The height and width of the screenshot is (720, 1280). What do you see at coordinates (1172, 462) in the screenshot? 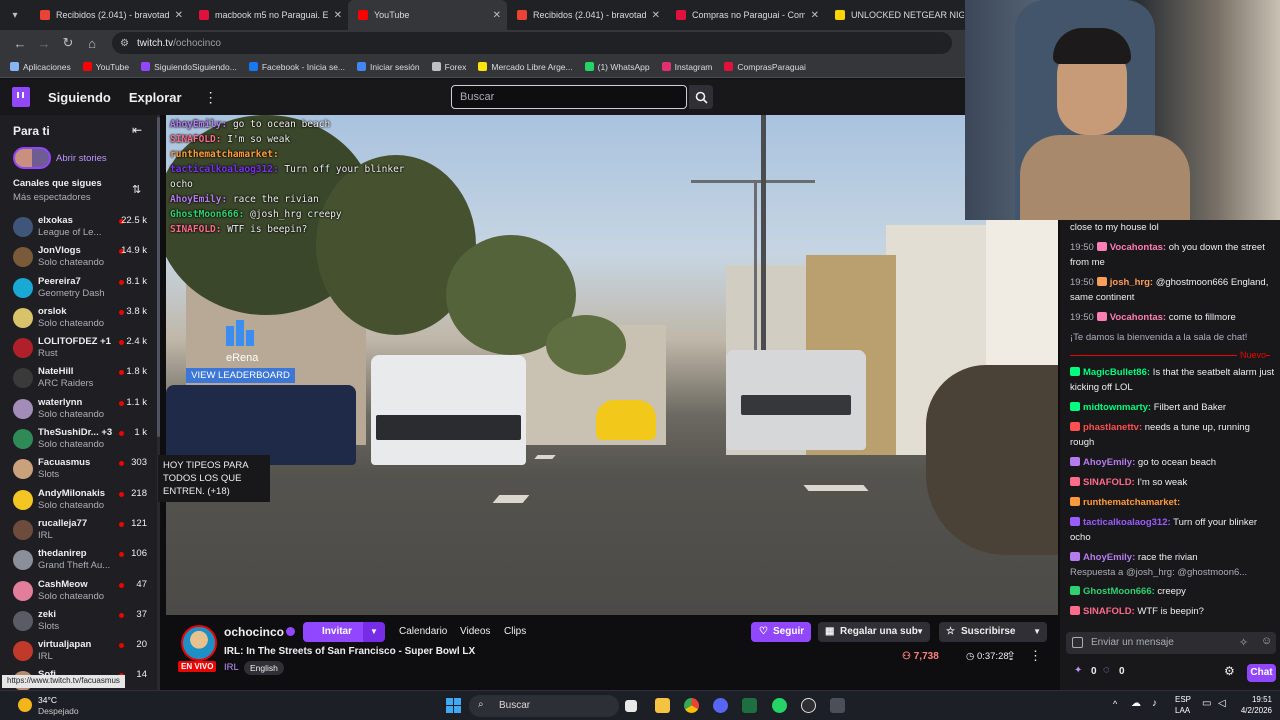
I see `chat-message: AhoyEmily: go to ocean beach` at bounding box center [1172, 462].